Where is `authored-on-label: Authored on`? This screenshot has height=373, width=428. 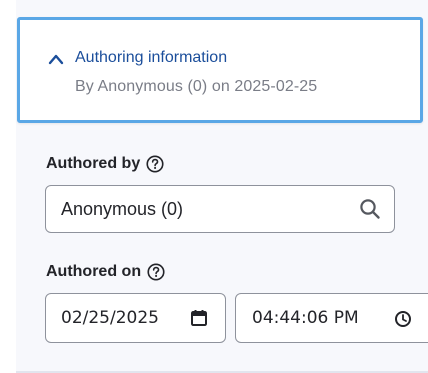 authored-on-label: Authored on is located at coordinates (94, 271).